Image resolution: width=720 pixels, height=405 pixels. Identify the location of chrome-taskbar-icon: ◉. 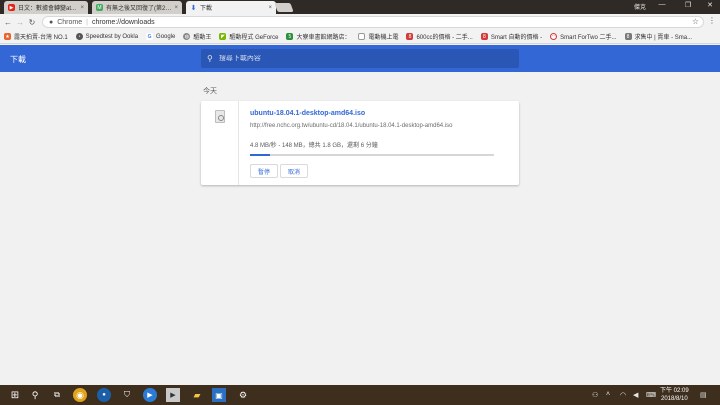
(80, 395).